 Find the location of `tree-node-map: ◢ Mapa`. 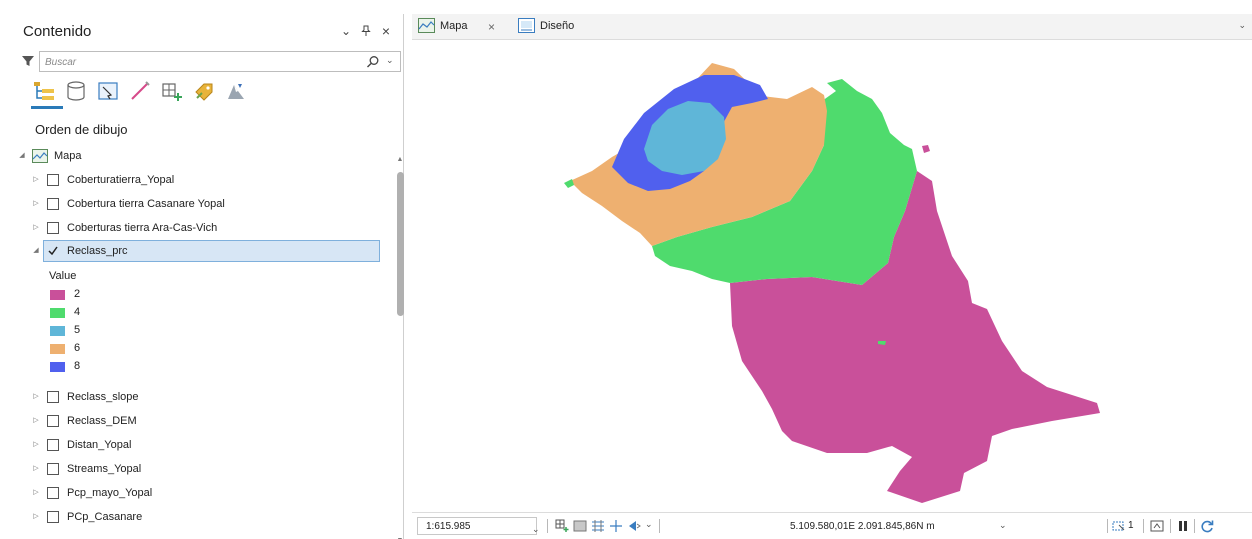

tree-node-map: ◢ Mapa is located at coordinates (199, 156).